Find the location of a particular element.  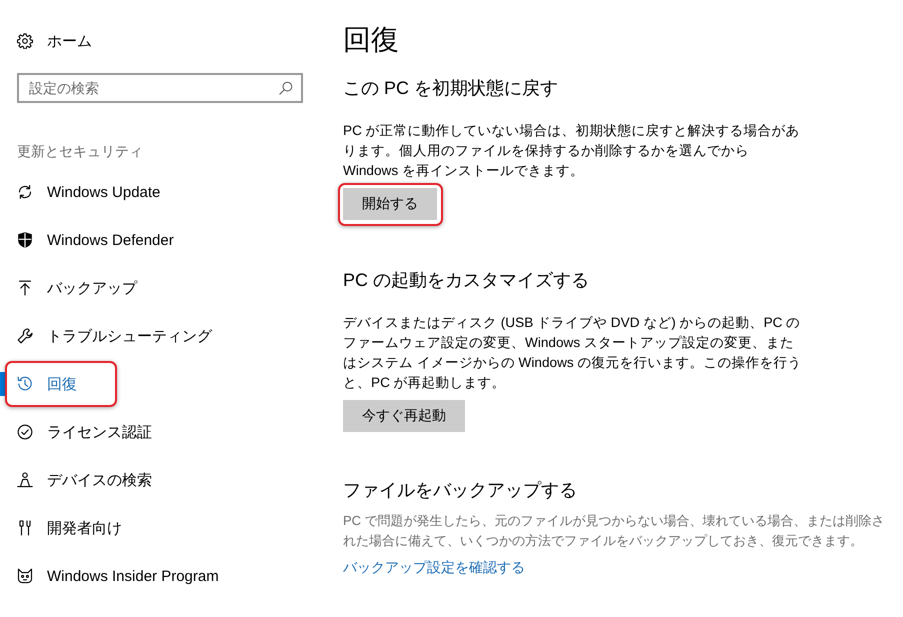

gear-icon is located at coordinates (25, 41).